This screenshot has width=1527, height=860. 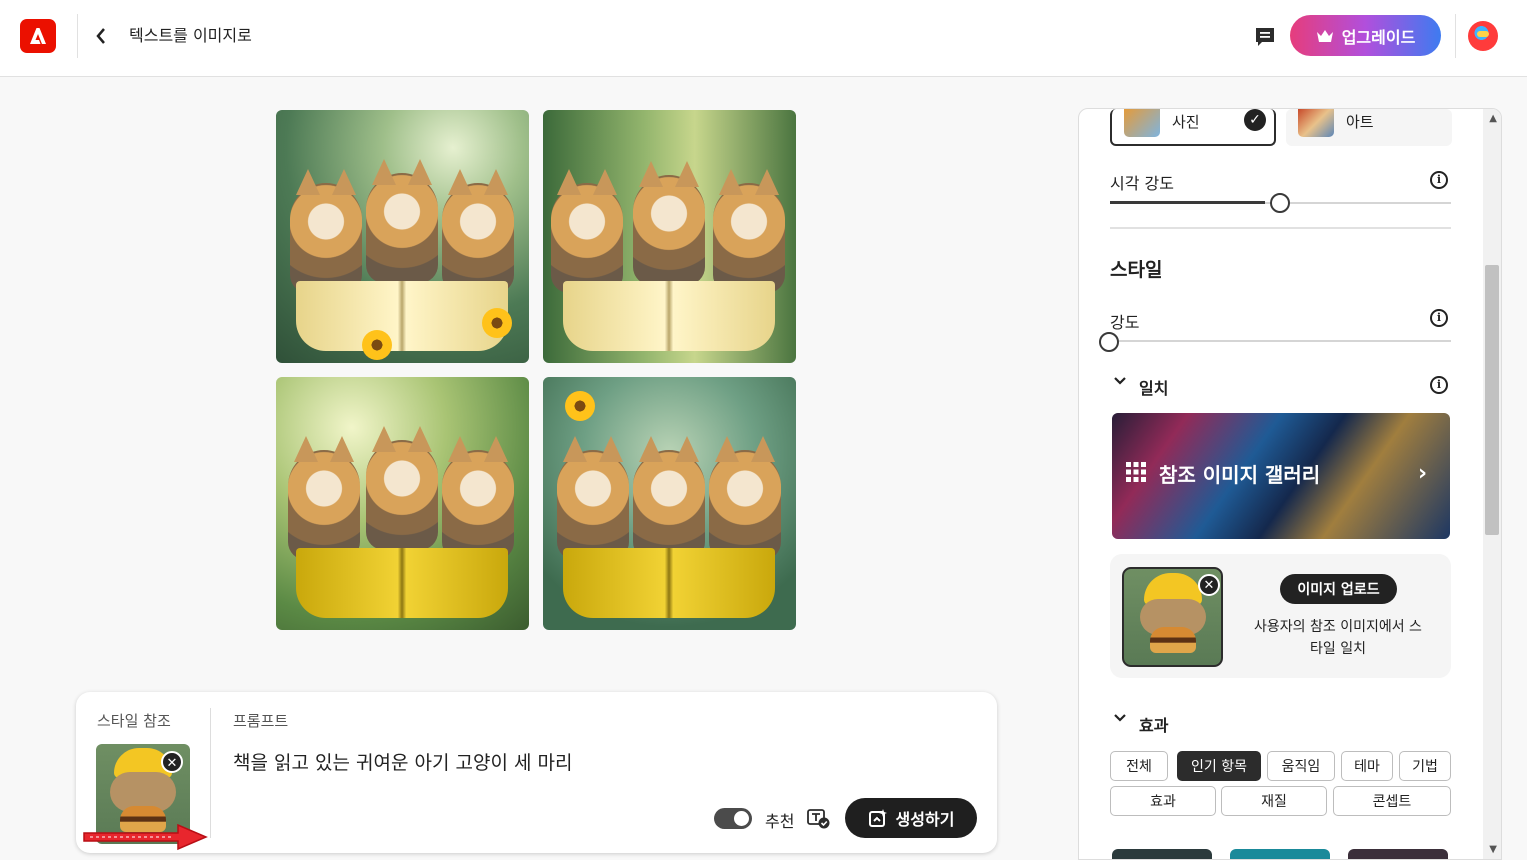 I want to click on content-type-photo: 사진 ✓, so click(x=1193, y=127).